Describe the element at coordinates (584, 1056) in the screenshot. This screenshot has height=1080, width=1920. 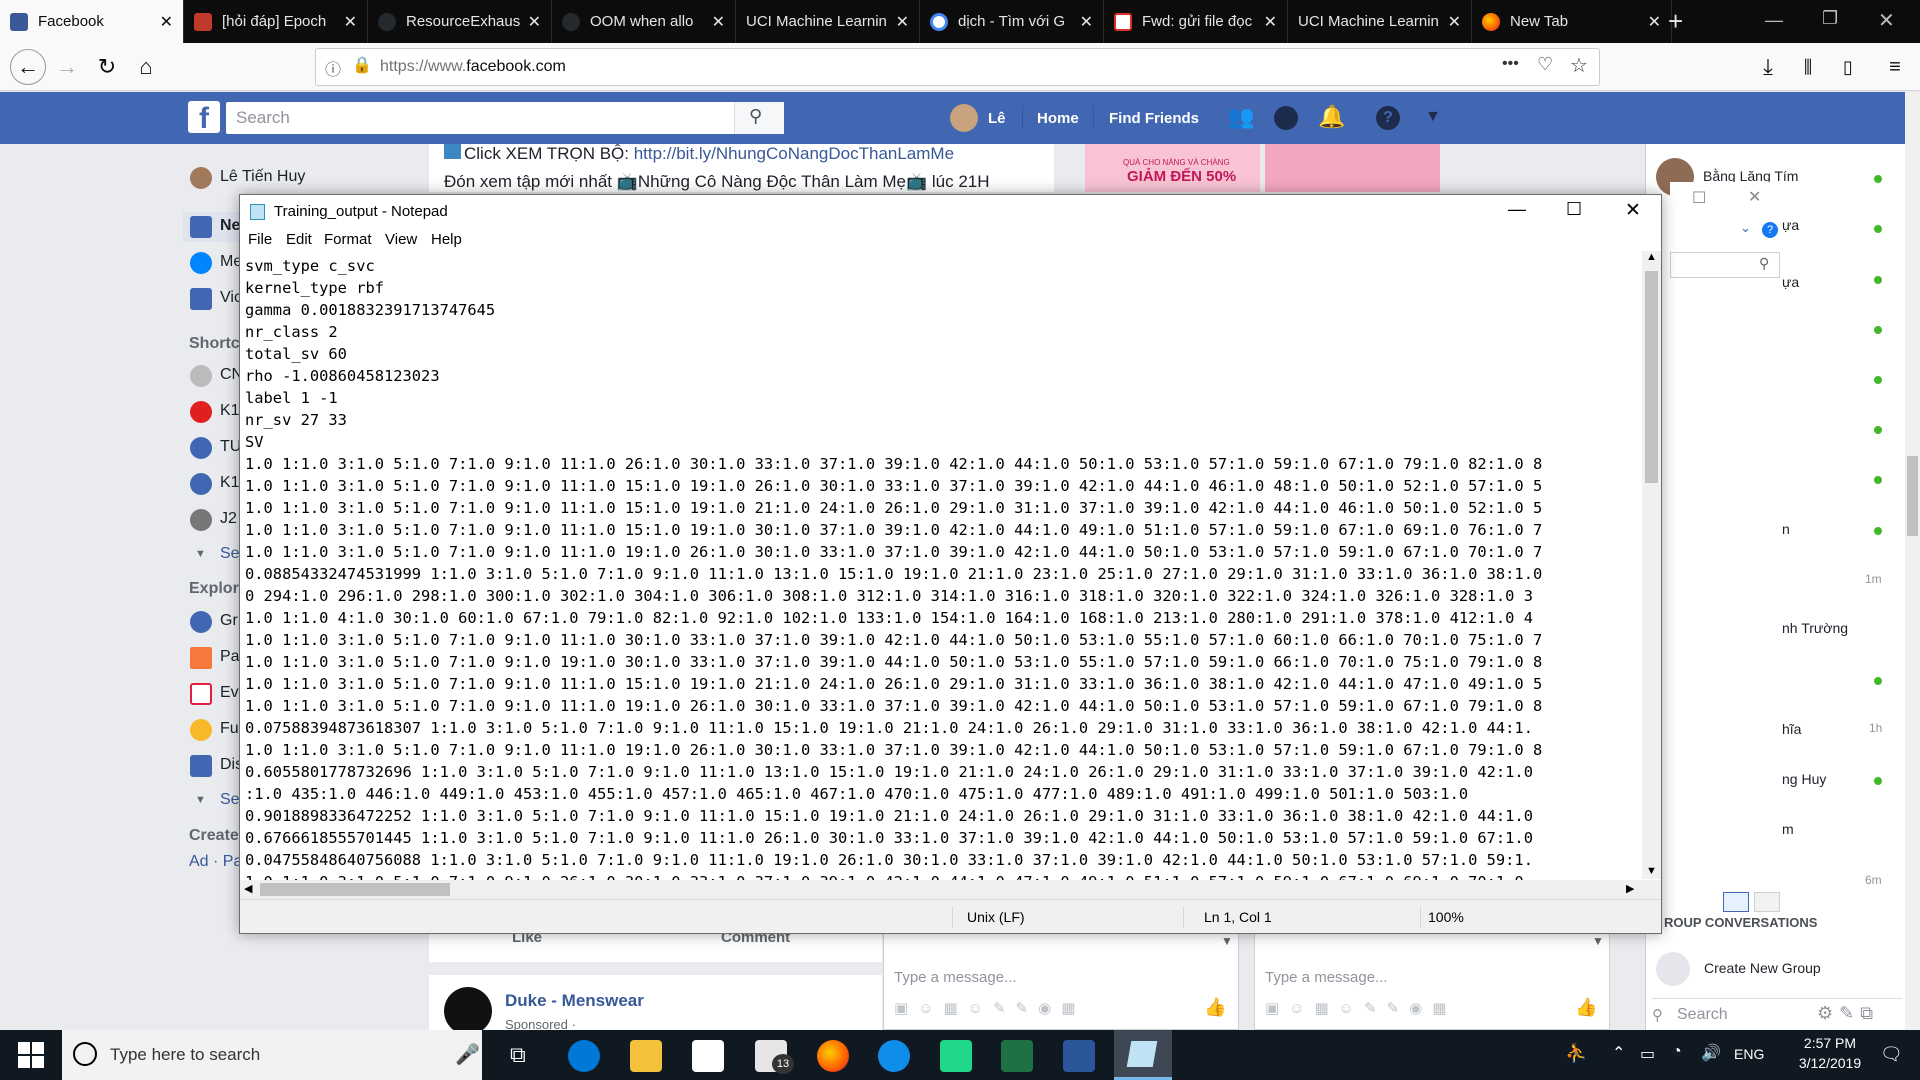
I see `edge-browser-icon` at that location.